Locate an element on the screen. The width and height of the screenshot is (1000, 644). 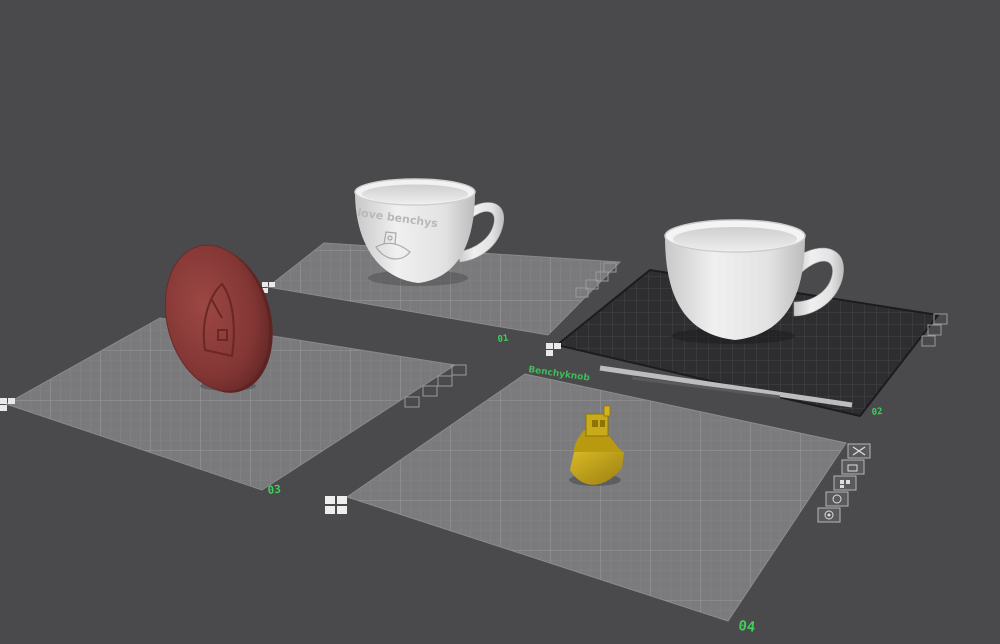
settings-icon is located at coordinates (829, 515).